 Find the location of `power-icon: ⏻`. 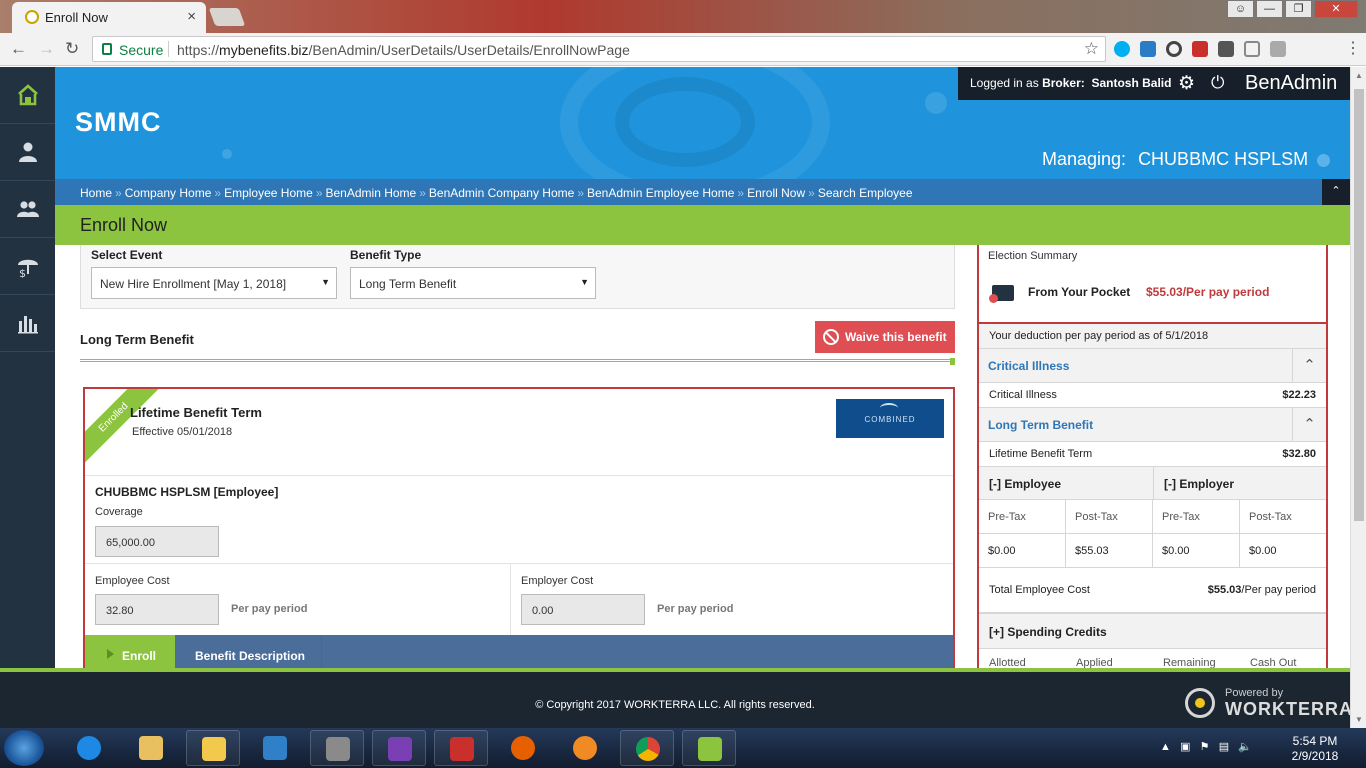

power-icon: ⏻ is located at coordinates (1217, 83).